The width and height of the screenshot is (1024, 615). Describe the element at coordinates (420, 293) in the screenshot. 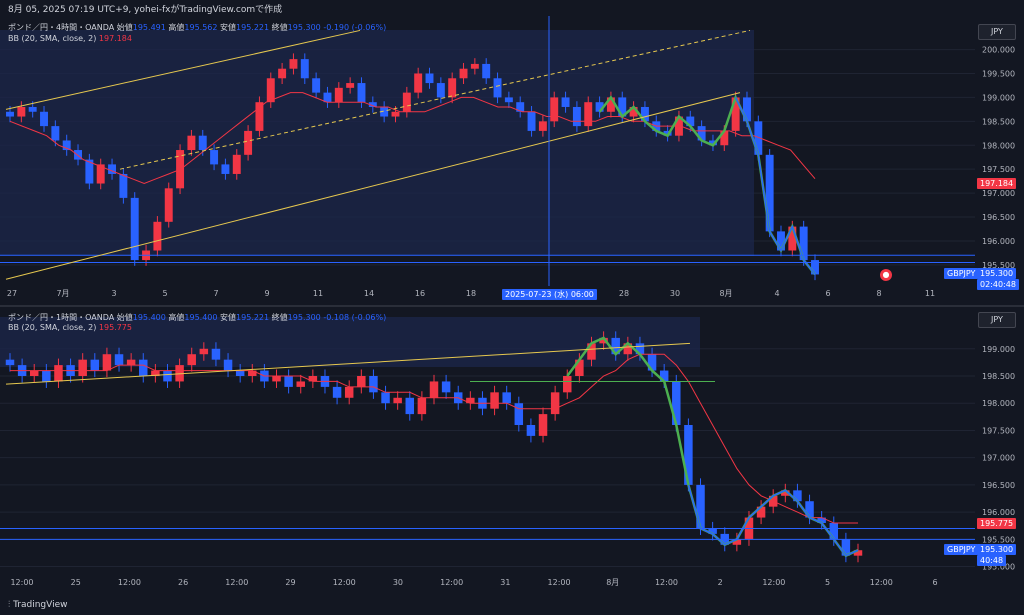

I see `x-tick-label: 16` at that location.